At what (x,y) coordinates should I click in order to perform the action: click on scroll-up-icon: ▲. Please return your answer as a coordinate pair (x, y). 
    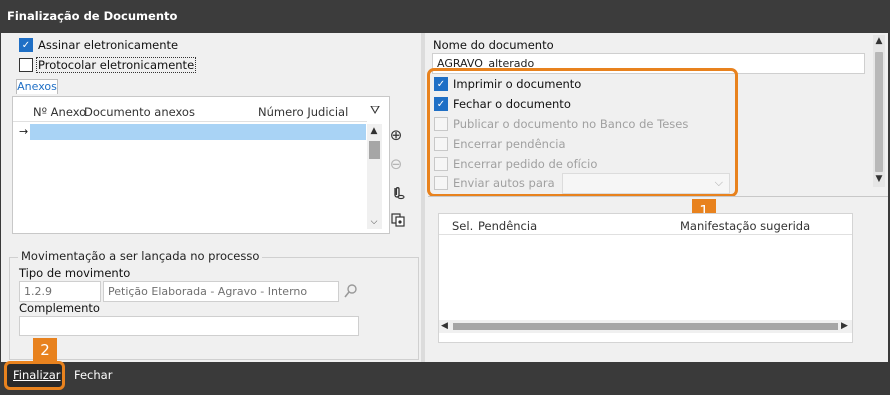
    Looking at the image, I should click on (374, 131).